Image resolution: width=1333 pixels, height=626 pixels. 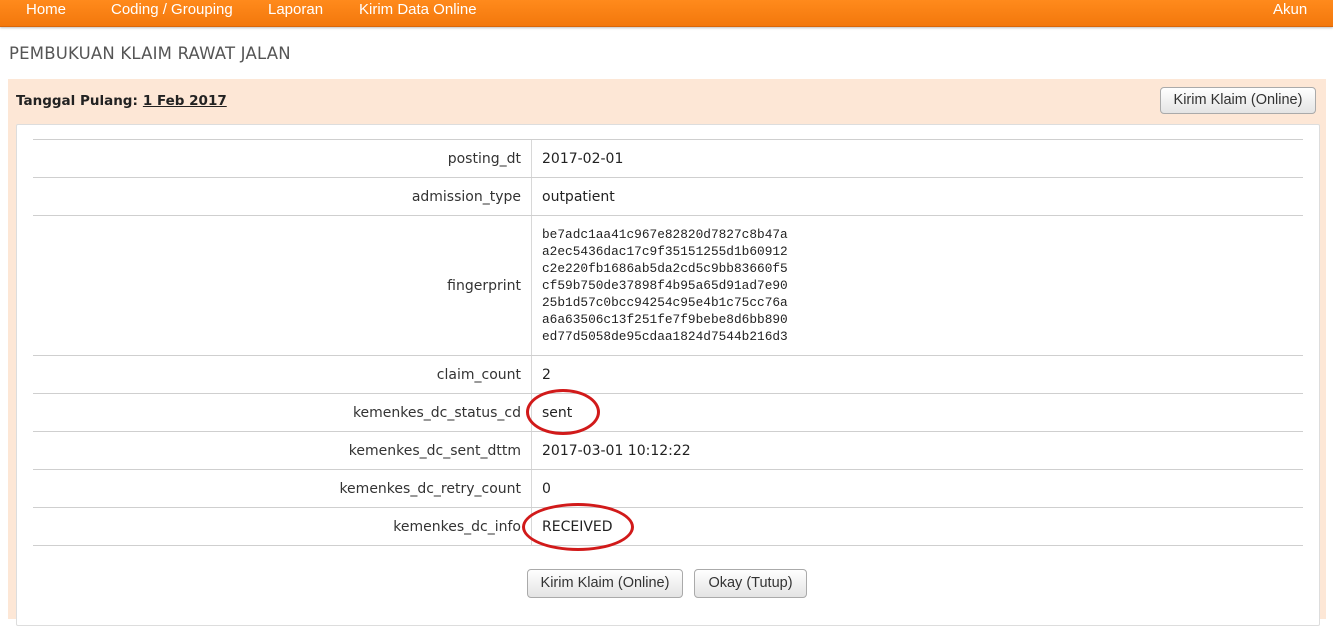 I want to click on row-key: admission_type, so click(x=466, y=197).